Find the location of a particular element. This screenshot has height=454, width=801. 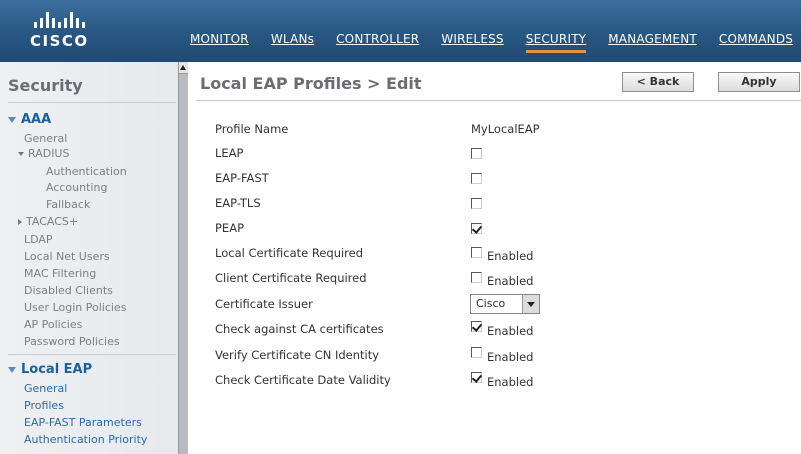

nav-controller: CONTROLLER is located at coordinates (377, 42).